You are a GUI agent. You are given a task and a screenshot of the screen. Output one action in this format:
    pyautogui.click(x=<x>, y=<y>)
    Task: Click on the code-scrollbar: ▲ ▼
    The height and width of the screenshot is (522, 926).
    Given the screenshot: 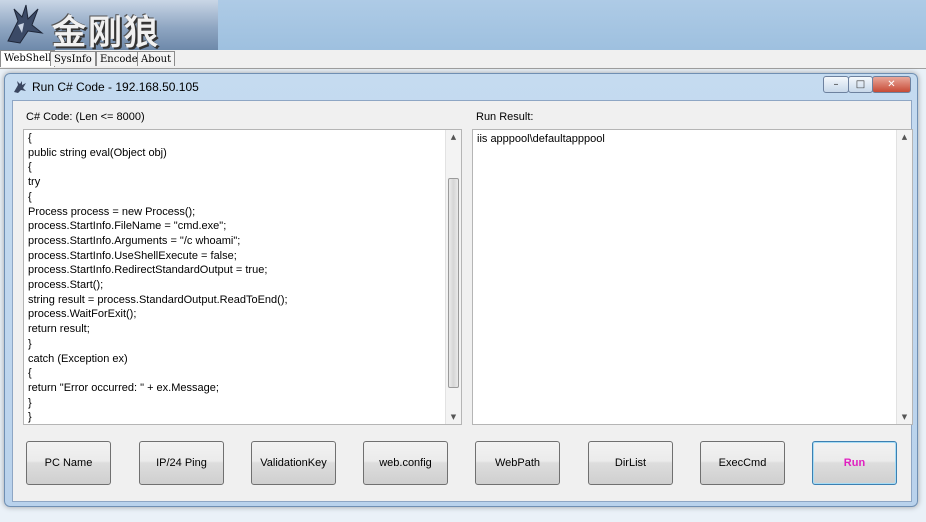 What is the action you would take?
    pyautogui.click(x=453, y=277)
    